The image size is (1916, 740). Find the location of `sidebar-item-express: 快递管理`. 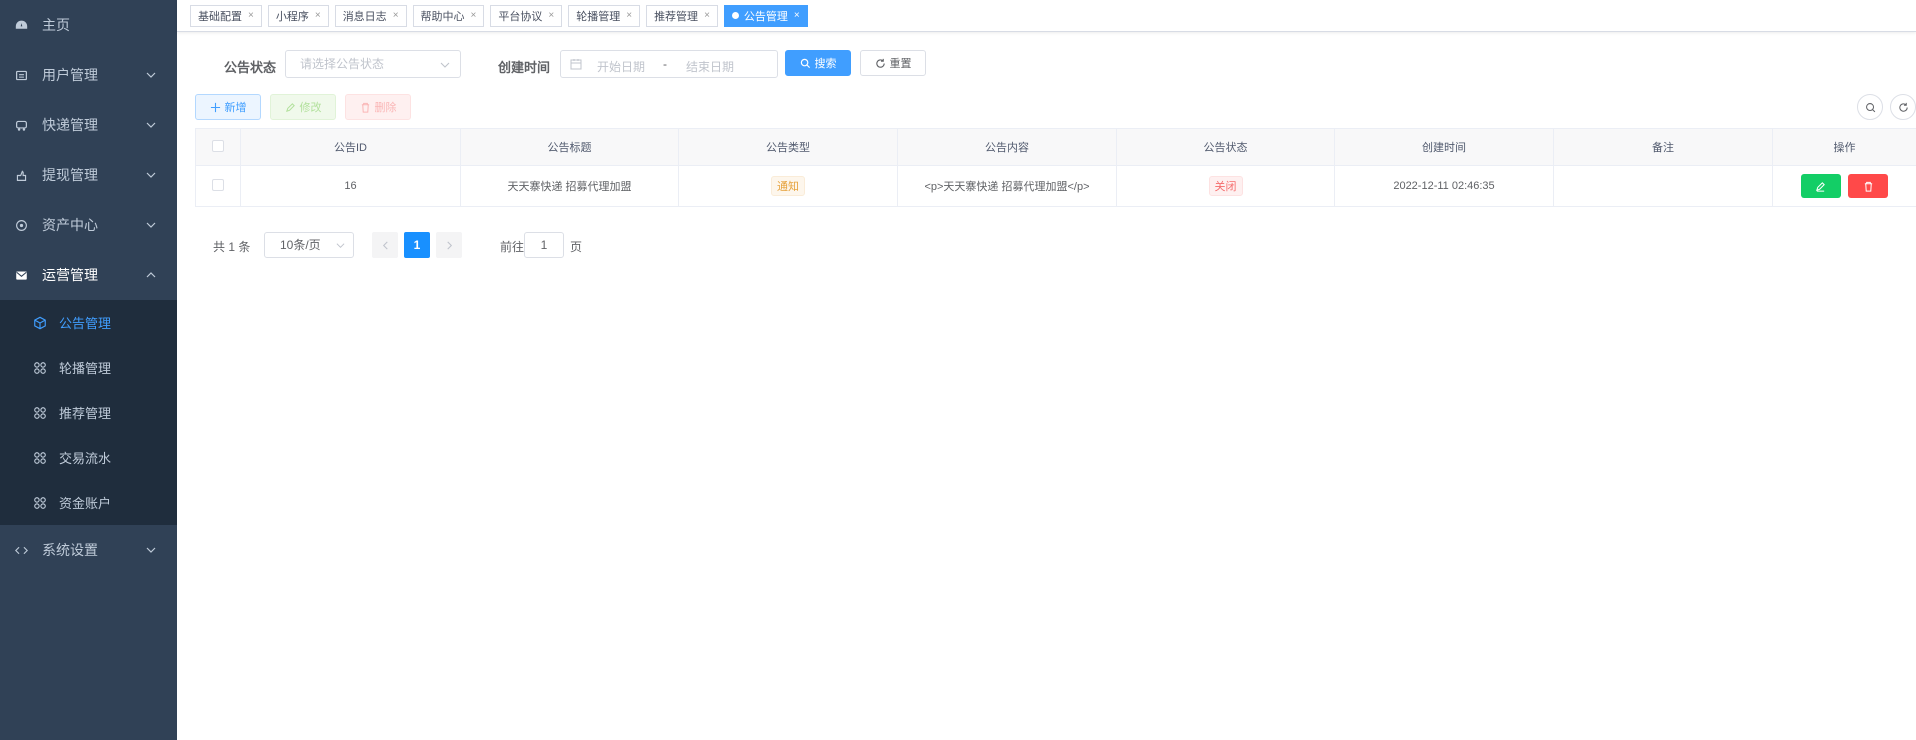

sidebar-item-express: 快递管理 is located at coordinates (88, 125).